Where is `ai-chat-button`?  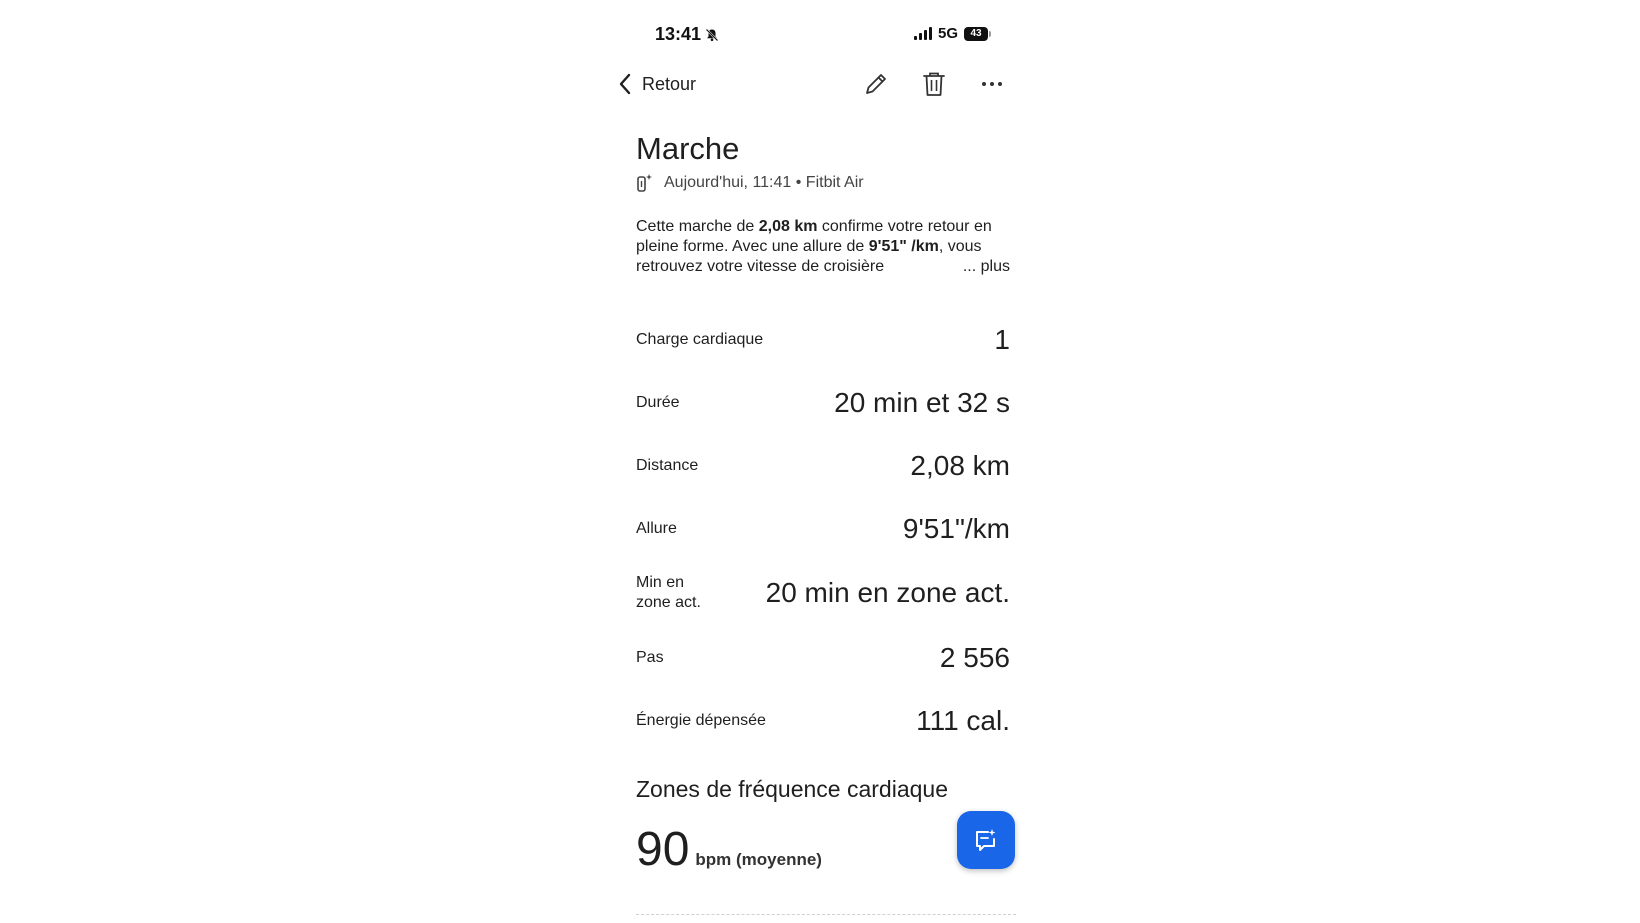 ai-chat-button is located at coordinates (986, 840).